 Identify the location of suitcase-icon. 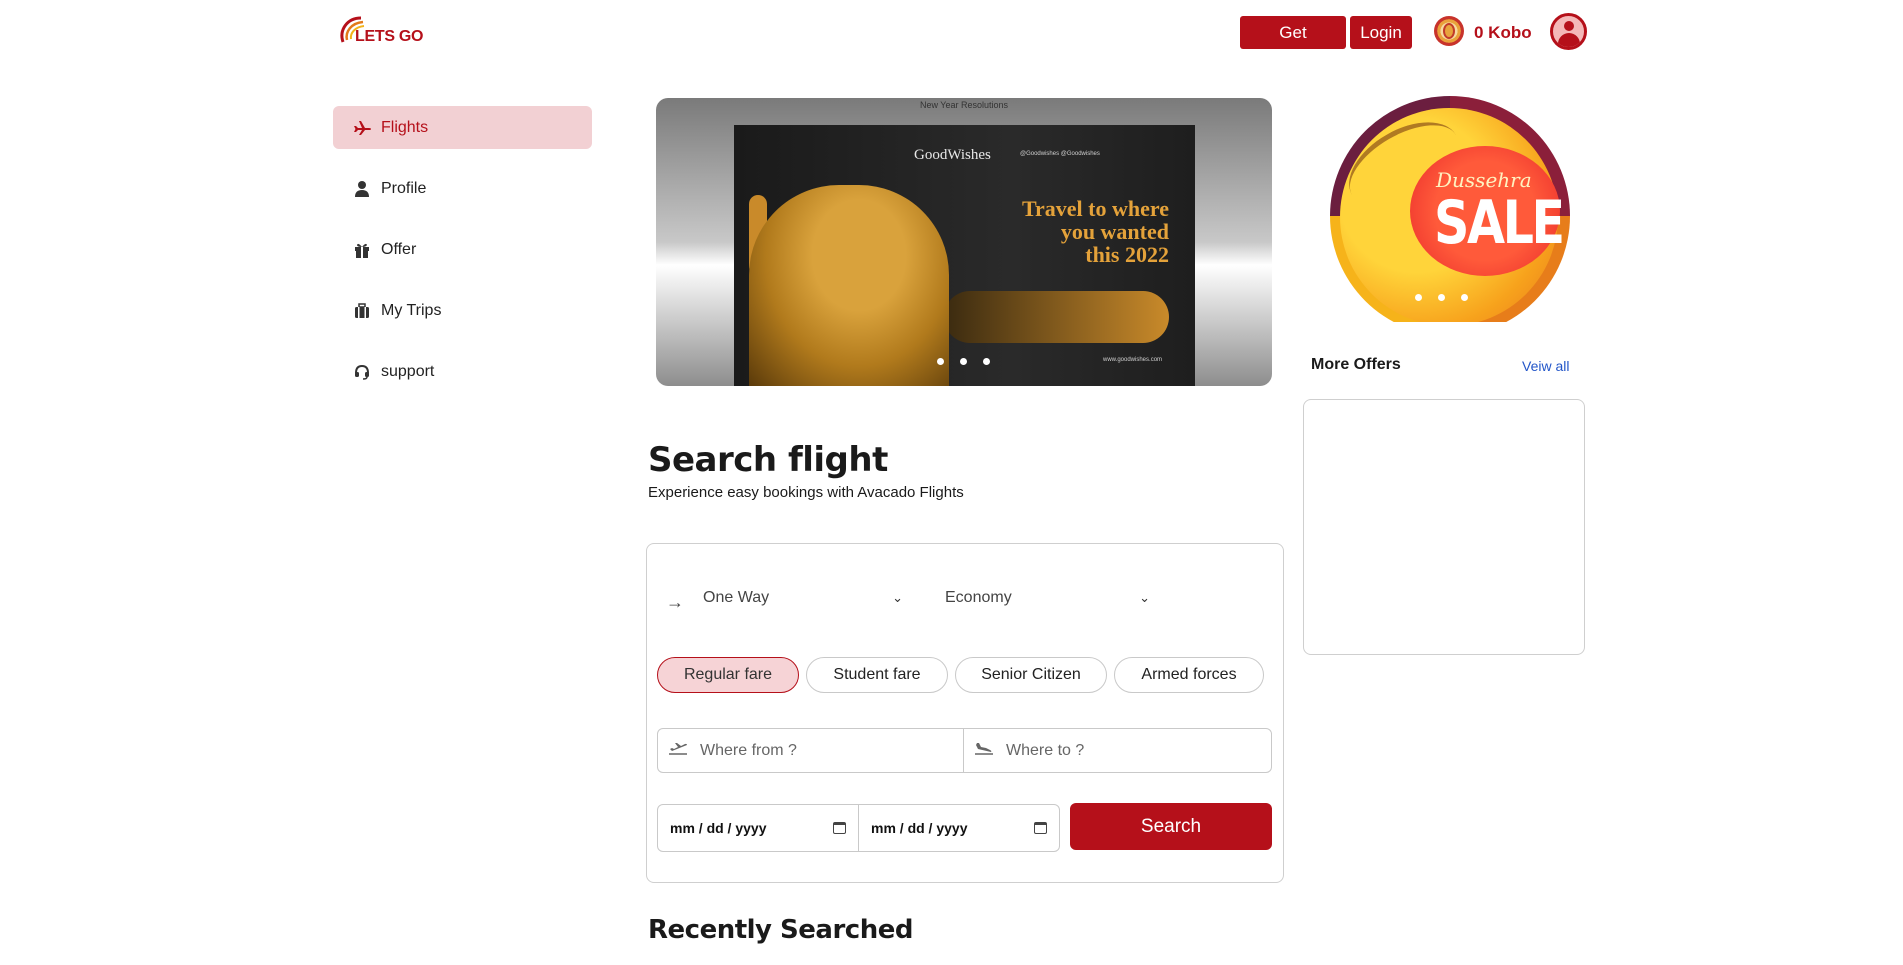
(362, 311).